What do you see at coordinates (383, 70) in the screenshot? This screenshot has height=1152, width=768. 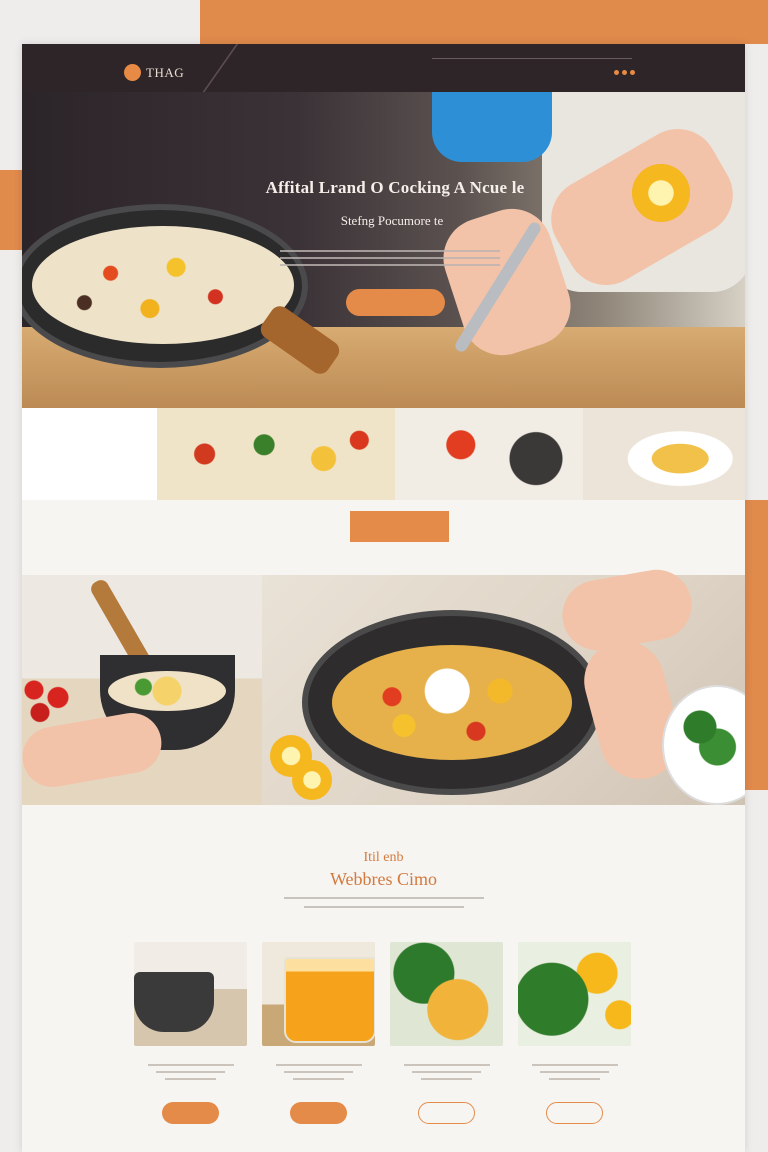 I see `top-navbar: THAG` at bounding box center [383, 70].